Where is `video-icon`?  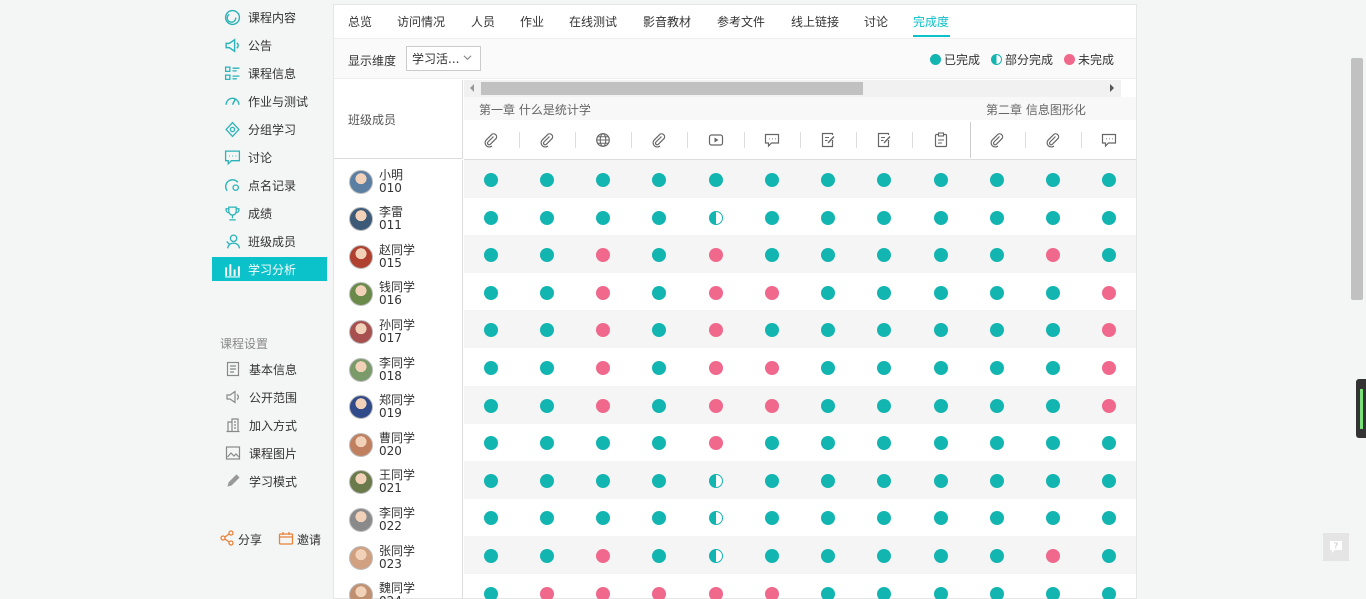
video-icon is located at coordinates (716, 140).